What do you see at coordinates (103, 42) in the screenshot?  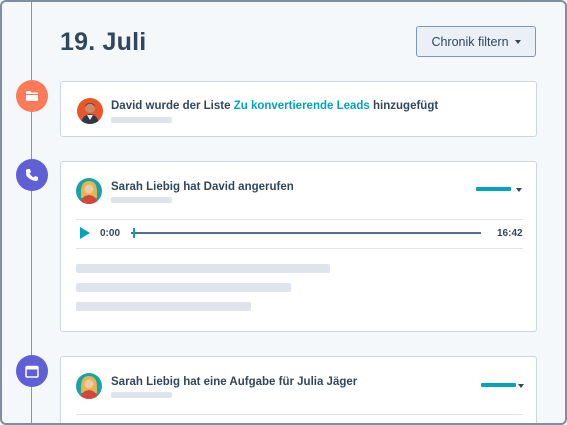 I see `date-heading: 19. Juli` at bounding box center [103, 42].